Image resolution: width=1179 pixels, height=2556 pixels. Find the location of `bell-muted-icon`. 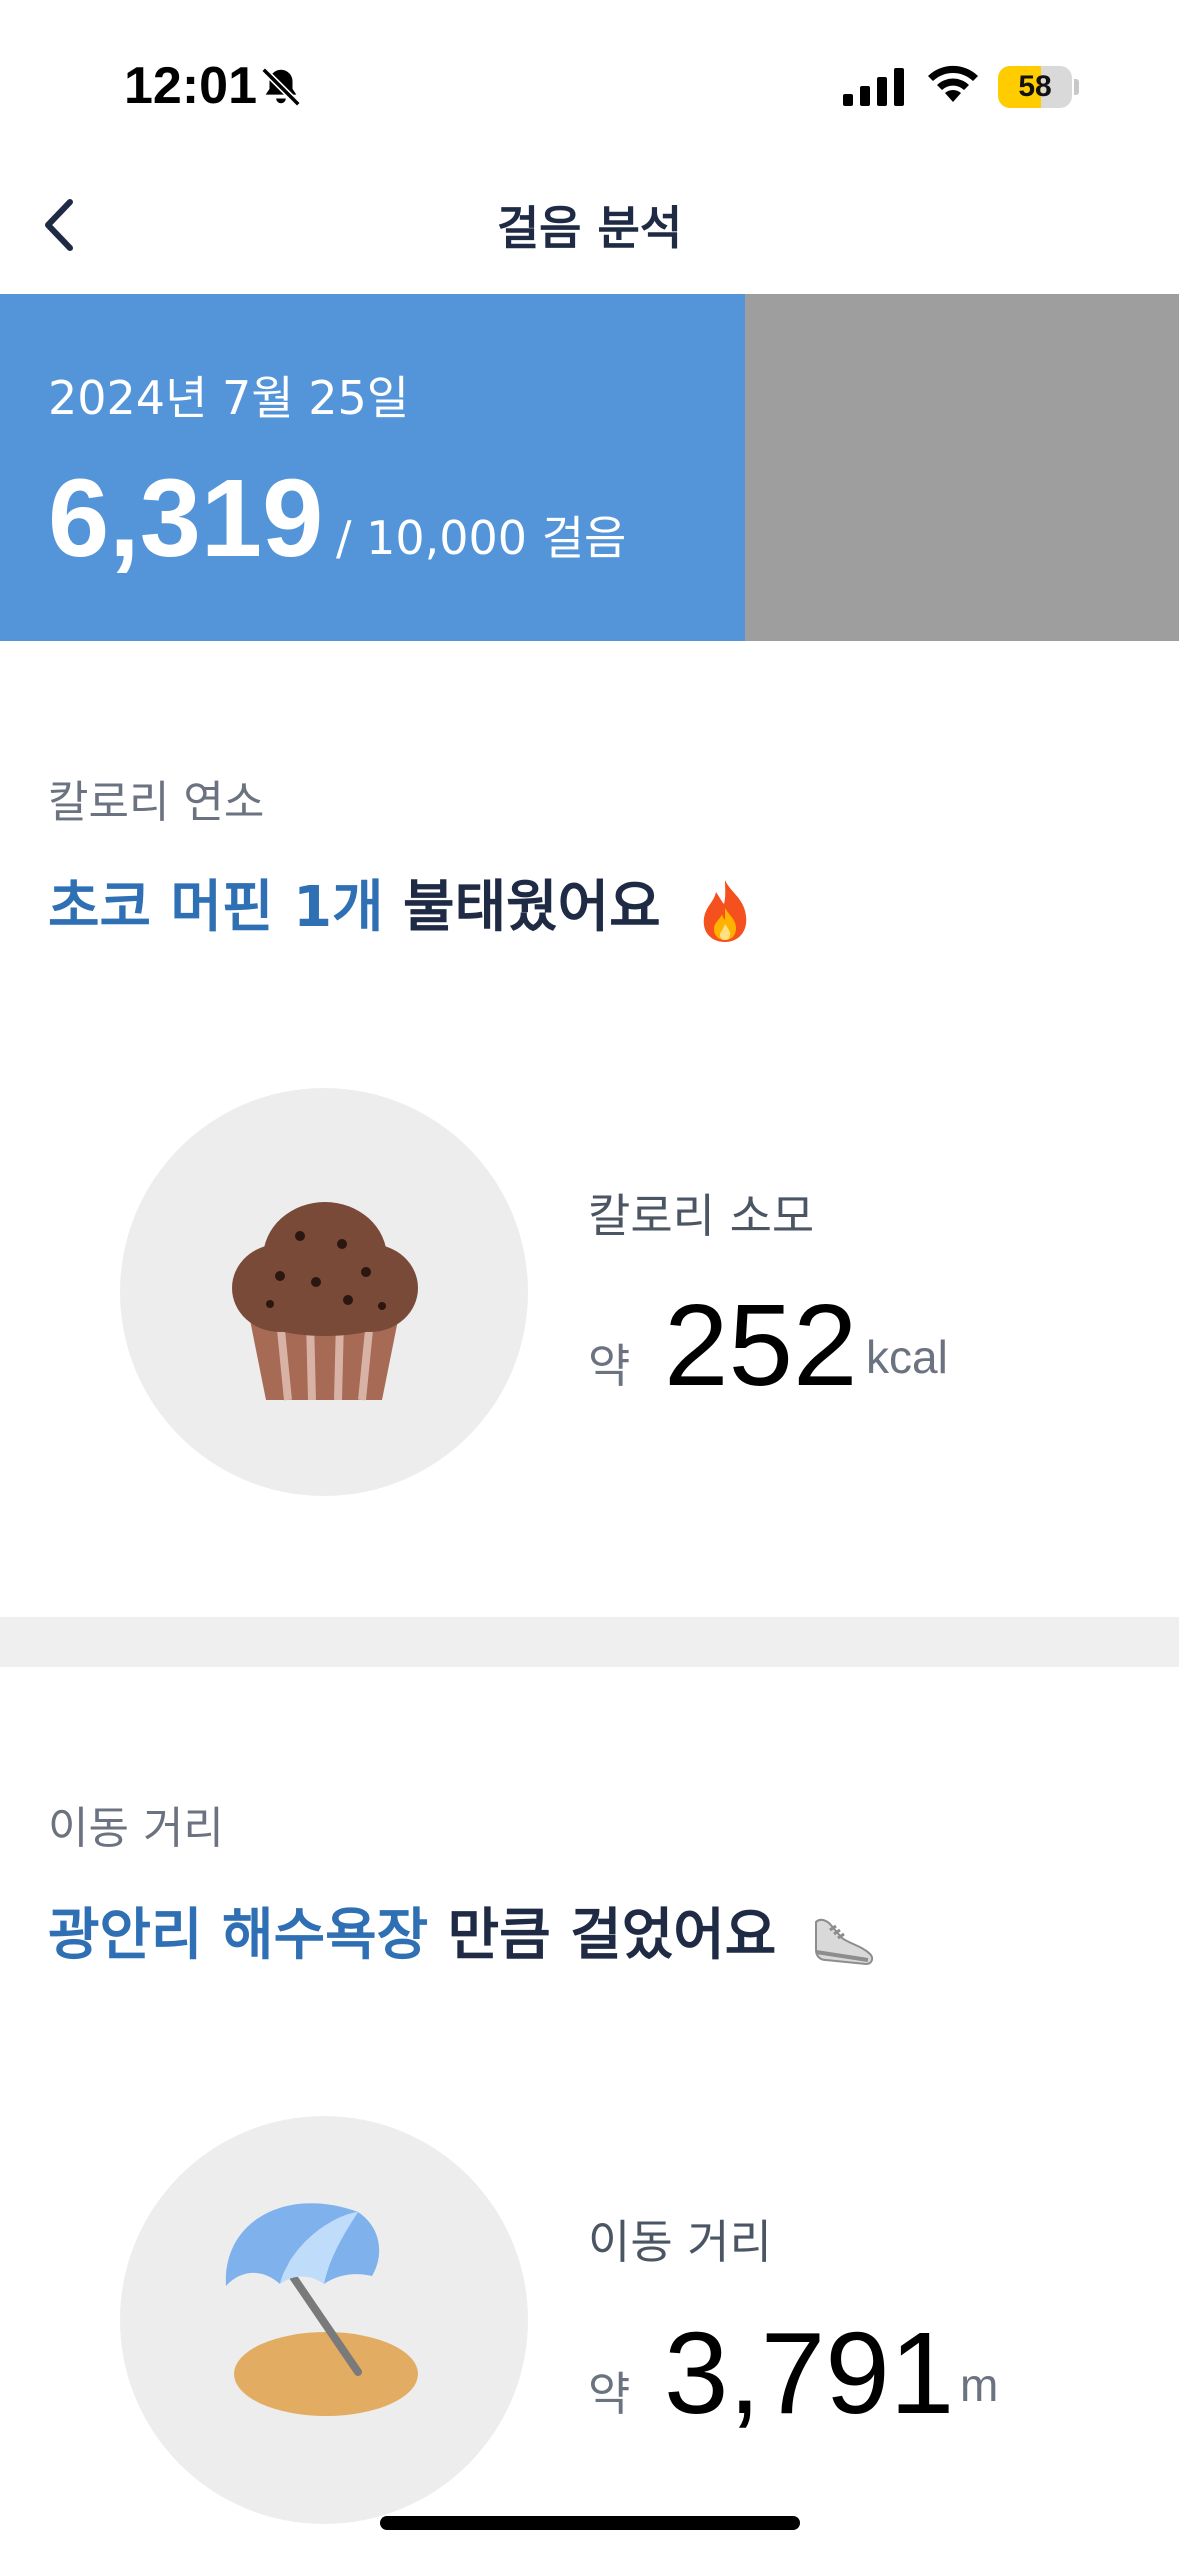

bell-muted-icon is located at coordinates (281, 87).